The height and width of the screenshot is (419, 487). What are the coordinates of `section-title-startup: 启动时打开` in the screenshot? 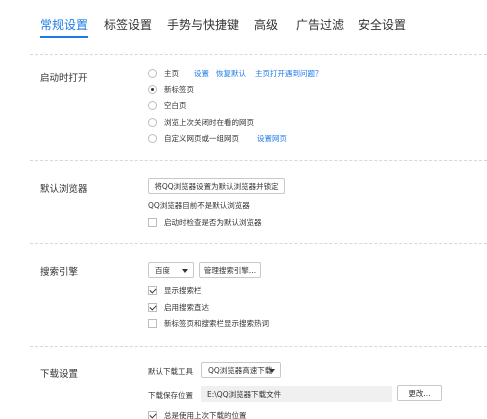 It's located at (64, 78).